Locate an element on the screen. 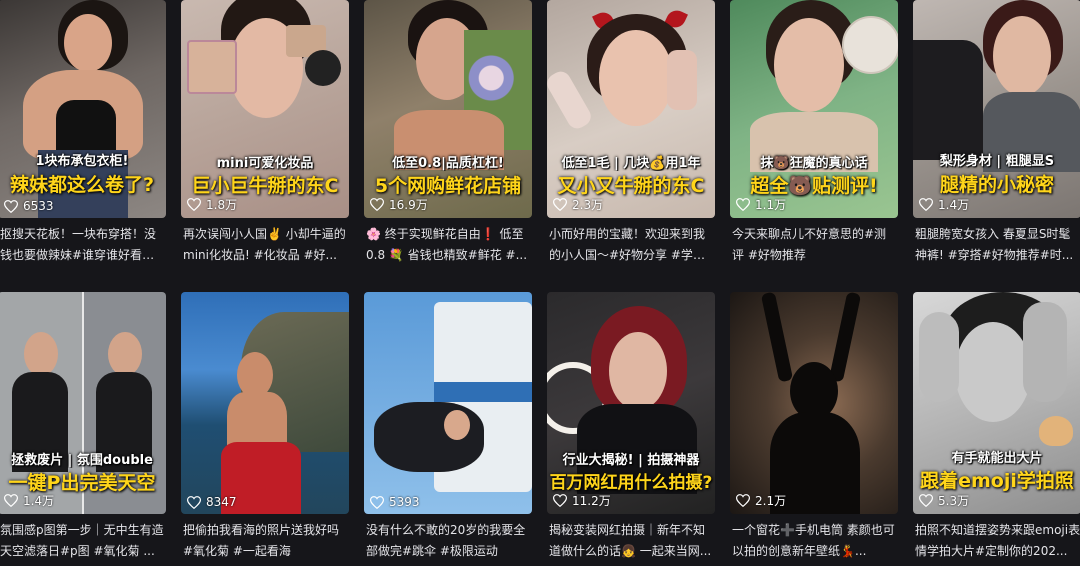 Image resolution: width=1080 pixels, height=566 pixels. note-cover: 行业大揭秘! | 拍摄神器 百万网红用什么拍摄? 11.2万 is located at coordinates (631, 403).